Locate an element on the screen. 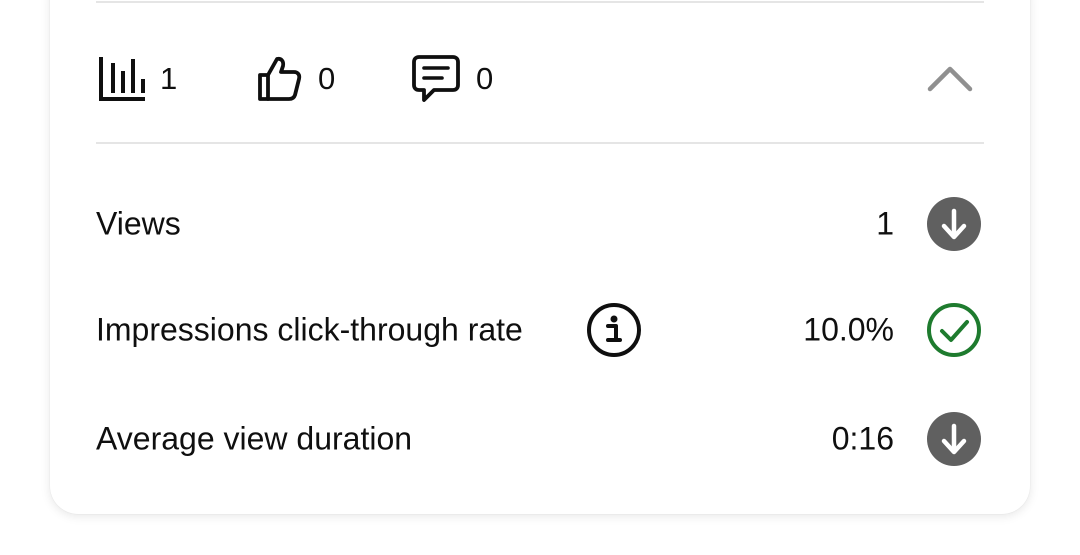 This screenshot has width=1080, height=555. metric-row-ctr: Impressions click-through rate 10.0% is located at coordinates (540, 330).